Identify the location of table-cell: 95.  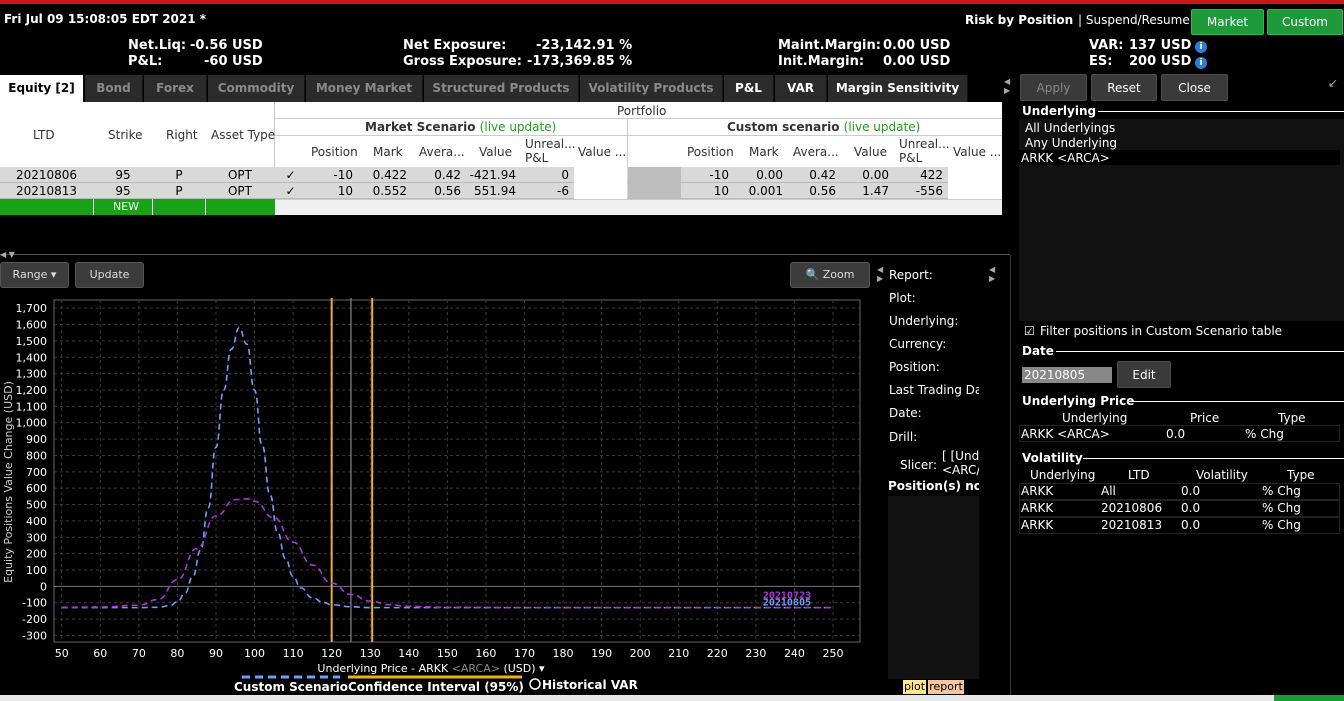
(123, 191).